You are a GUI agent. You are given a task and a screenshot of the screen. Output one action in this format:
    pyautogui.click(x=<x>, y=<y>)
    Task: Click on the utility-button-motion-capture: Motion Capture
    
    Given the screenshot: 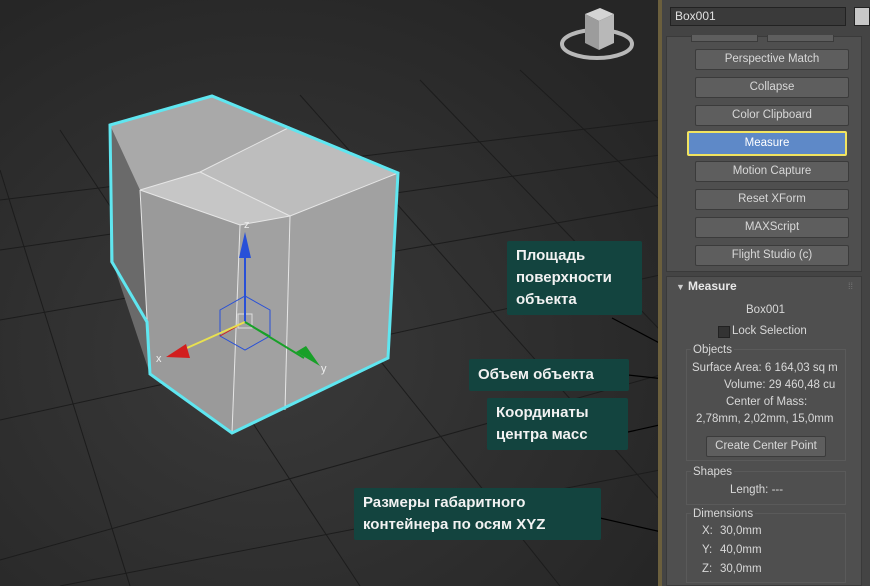 What is the action you would take?
    pyautogui.click(x=772, y=171)
    